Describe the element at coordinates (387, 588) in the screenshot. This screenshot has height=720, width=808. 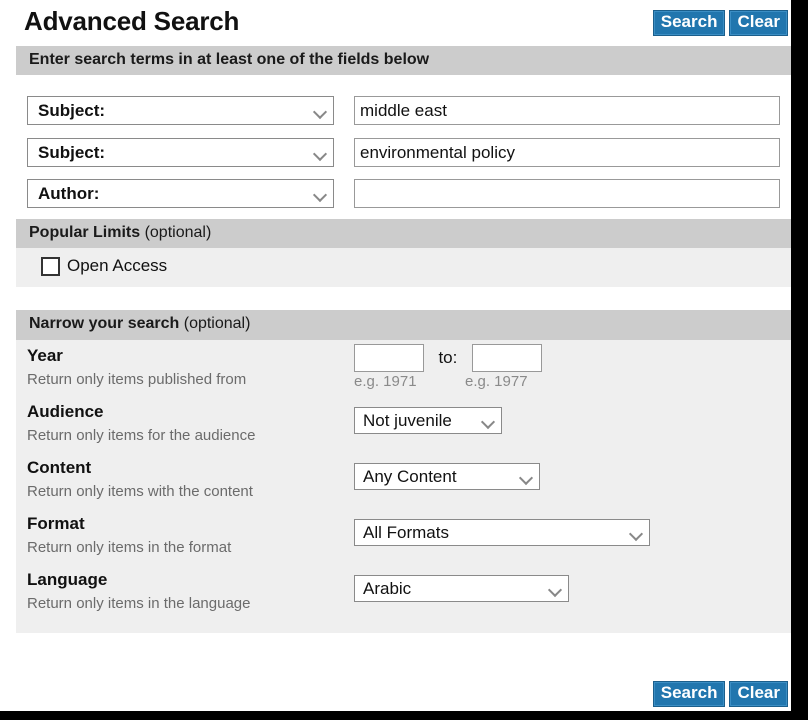
I see `language-select-value: Arabic` at that location.